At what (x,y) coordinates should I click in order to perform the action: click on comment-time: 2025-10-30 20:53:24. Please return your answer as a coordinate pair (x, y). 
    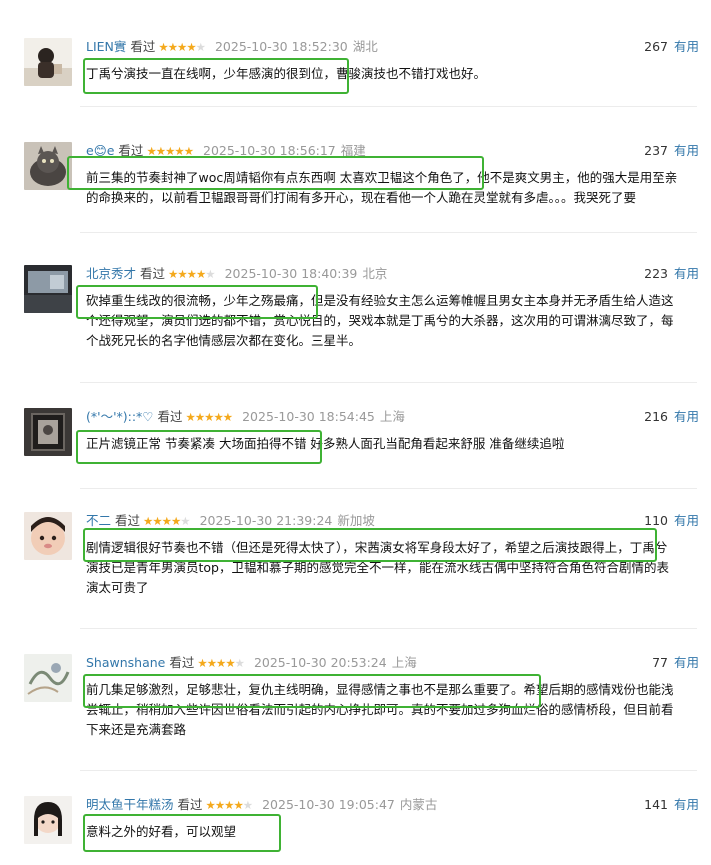
    Looking at the image, I should click on (320, 662).